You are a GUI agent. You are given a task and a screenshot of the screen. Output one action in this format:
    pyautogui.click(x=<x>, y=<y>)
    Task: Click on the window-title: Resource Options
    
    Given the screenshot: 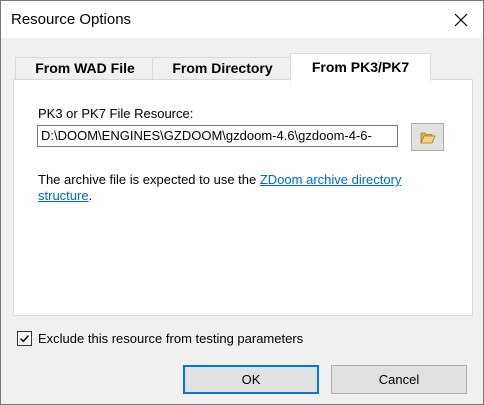 What is the action you would take?
    pyautogui.click(x=71, y=19)
    